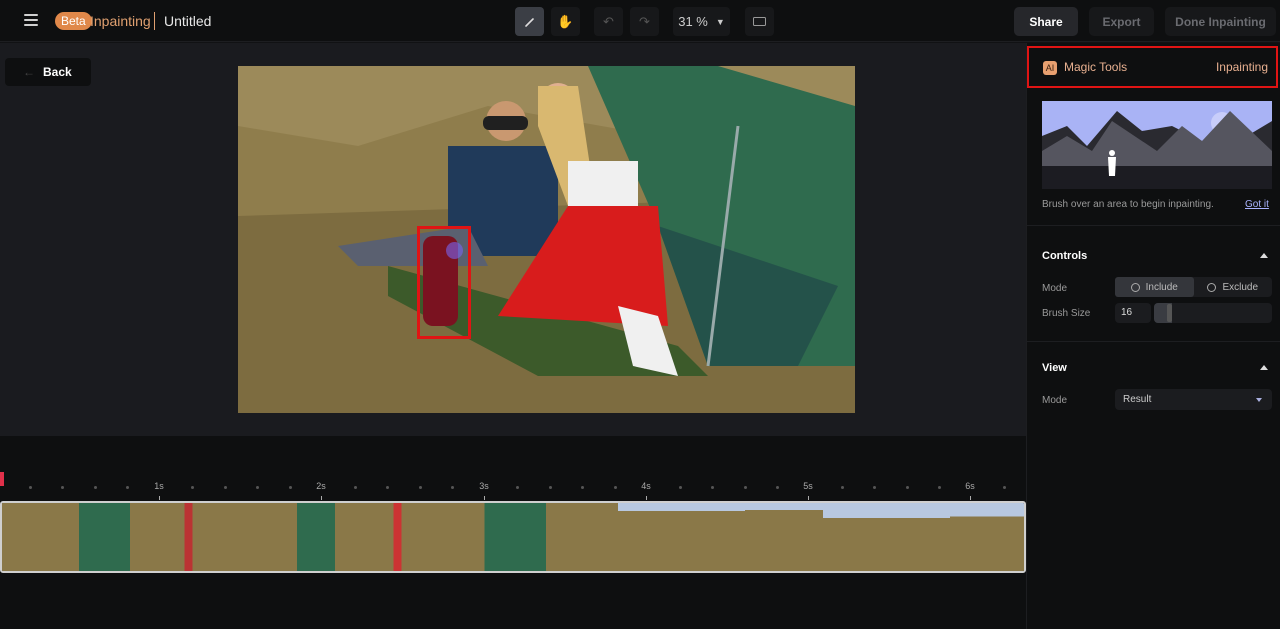 The image size is (1280, 629). What do you see at coordinates (1169, 313) in the screenshot?
I see `slider-knob` at bounding box center [1169, 313].